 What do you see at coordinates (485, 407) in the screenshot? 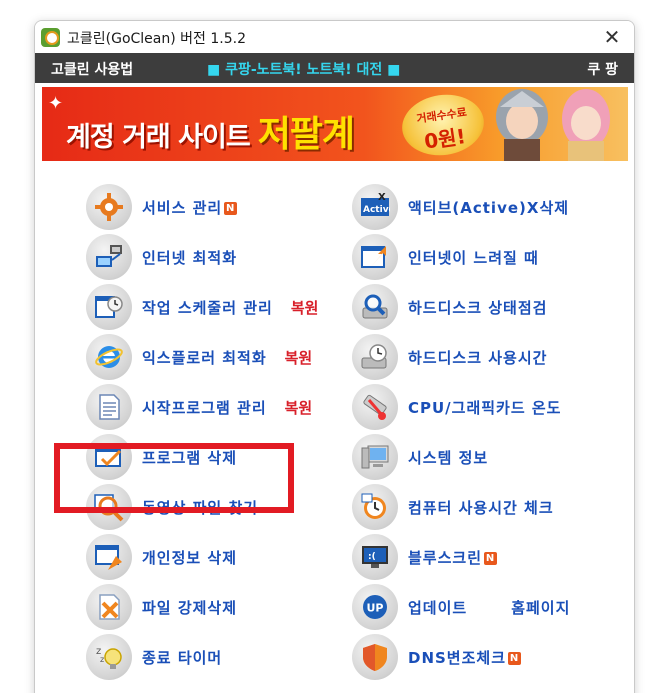
I see `label-cpu-gpu-temp: CPU/그래픽카드 온도` at bounding box center [485, 407].